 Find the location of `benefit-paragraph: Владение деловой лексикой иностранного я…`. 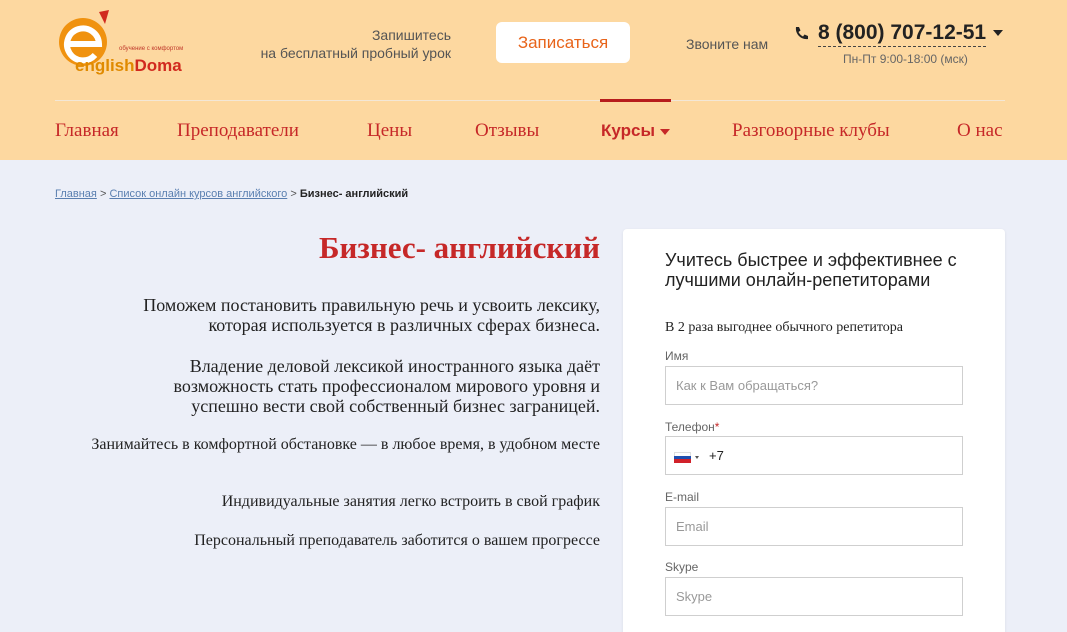

benefit-paragraph: Владение деловой лексикой иностранного я… is located at coordinates (386, 386).